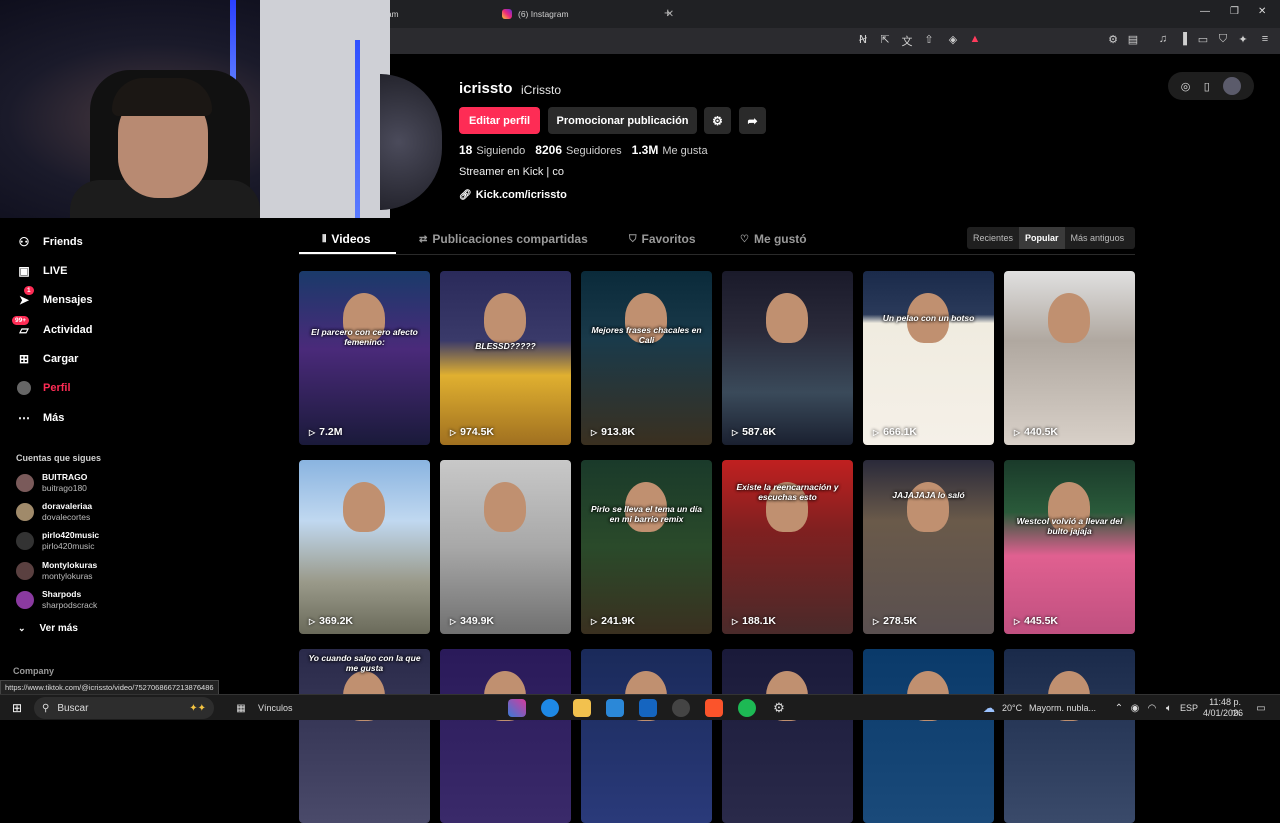 Image resolution: width=1280 pixels, height=823 pixels. I want to click on new-tab-button: +, so click(668, 12).